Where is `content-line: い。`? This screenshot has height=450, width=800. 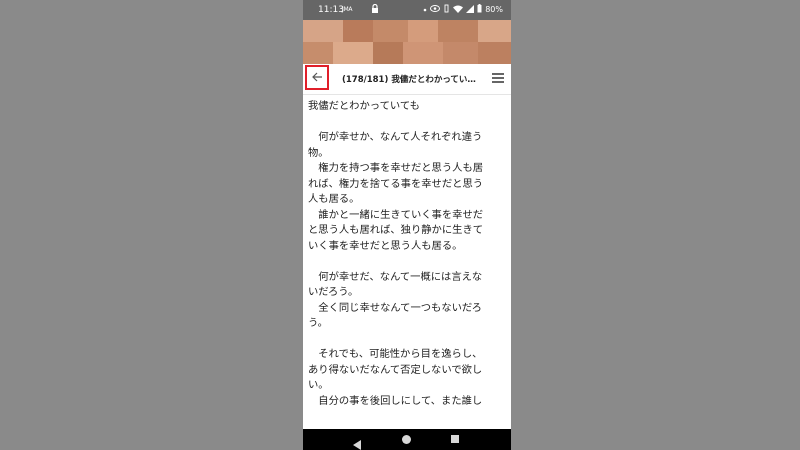
content-line: い。 is located at coordinates (318, 385).